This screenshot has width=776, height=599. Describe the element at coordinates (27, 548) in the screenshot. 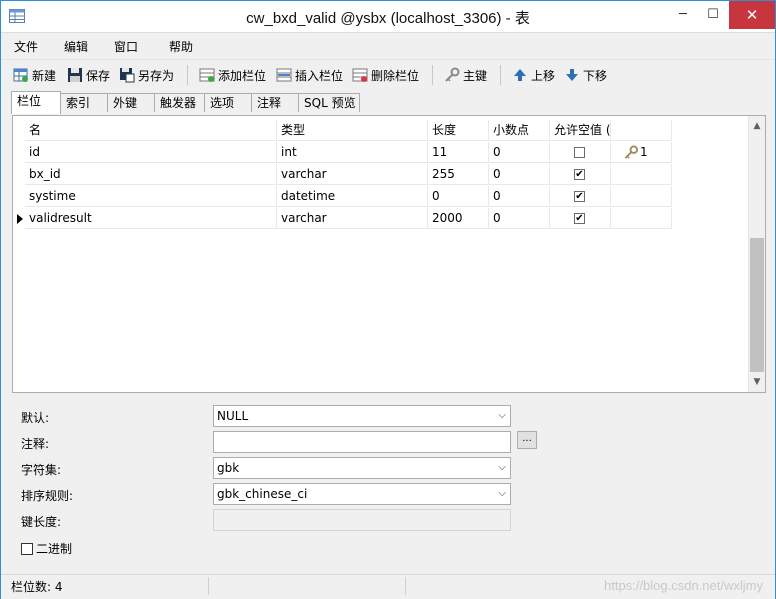

I see `binary-checkbox` at that location.